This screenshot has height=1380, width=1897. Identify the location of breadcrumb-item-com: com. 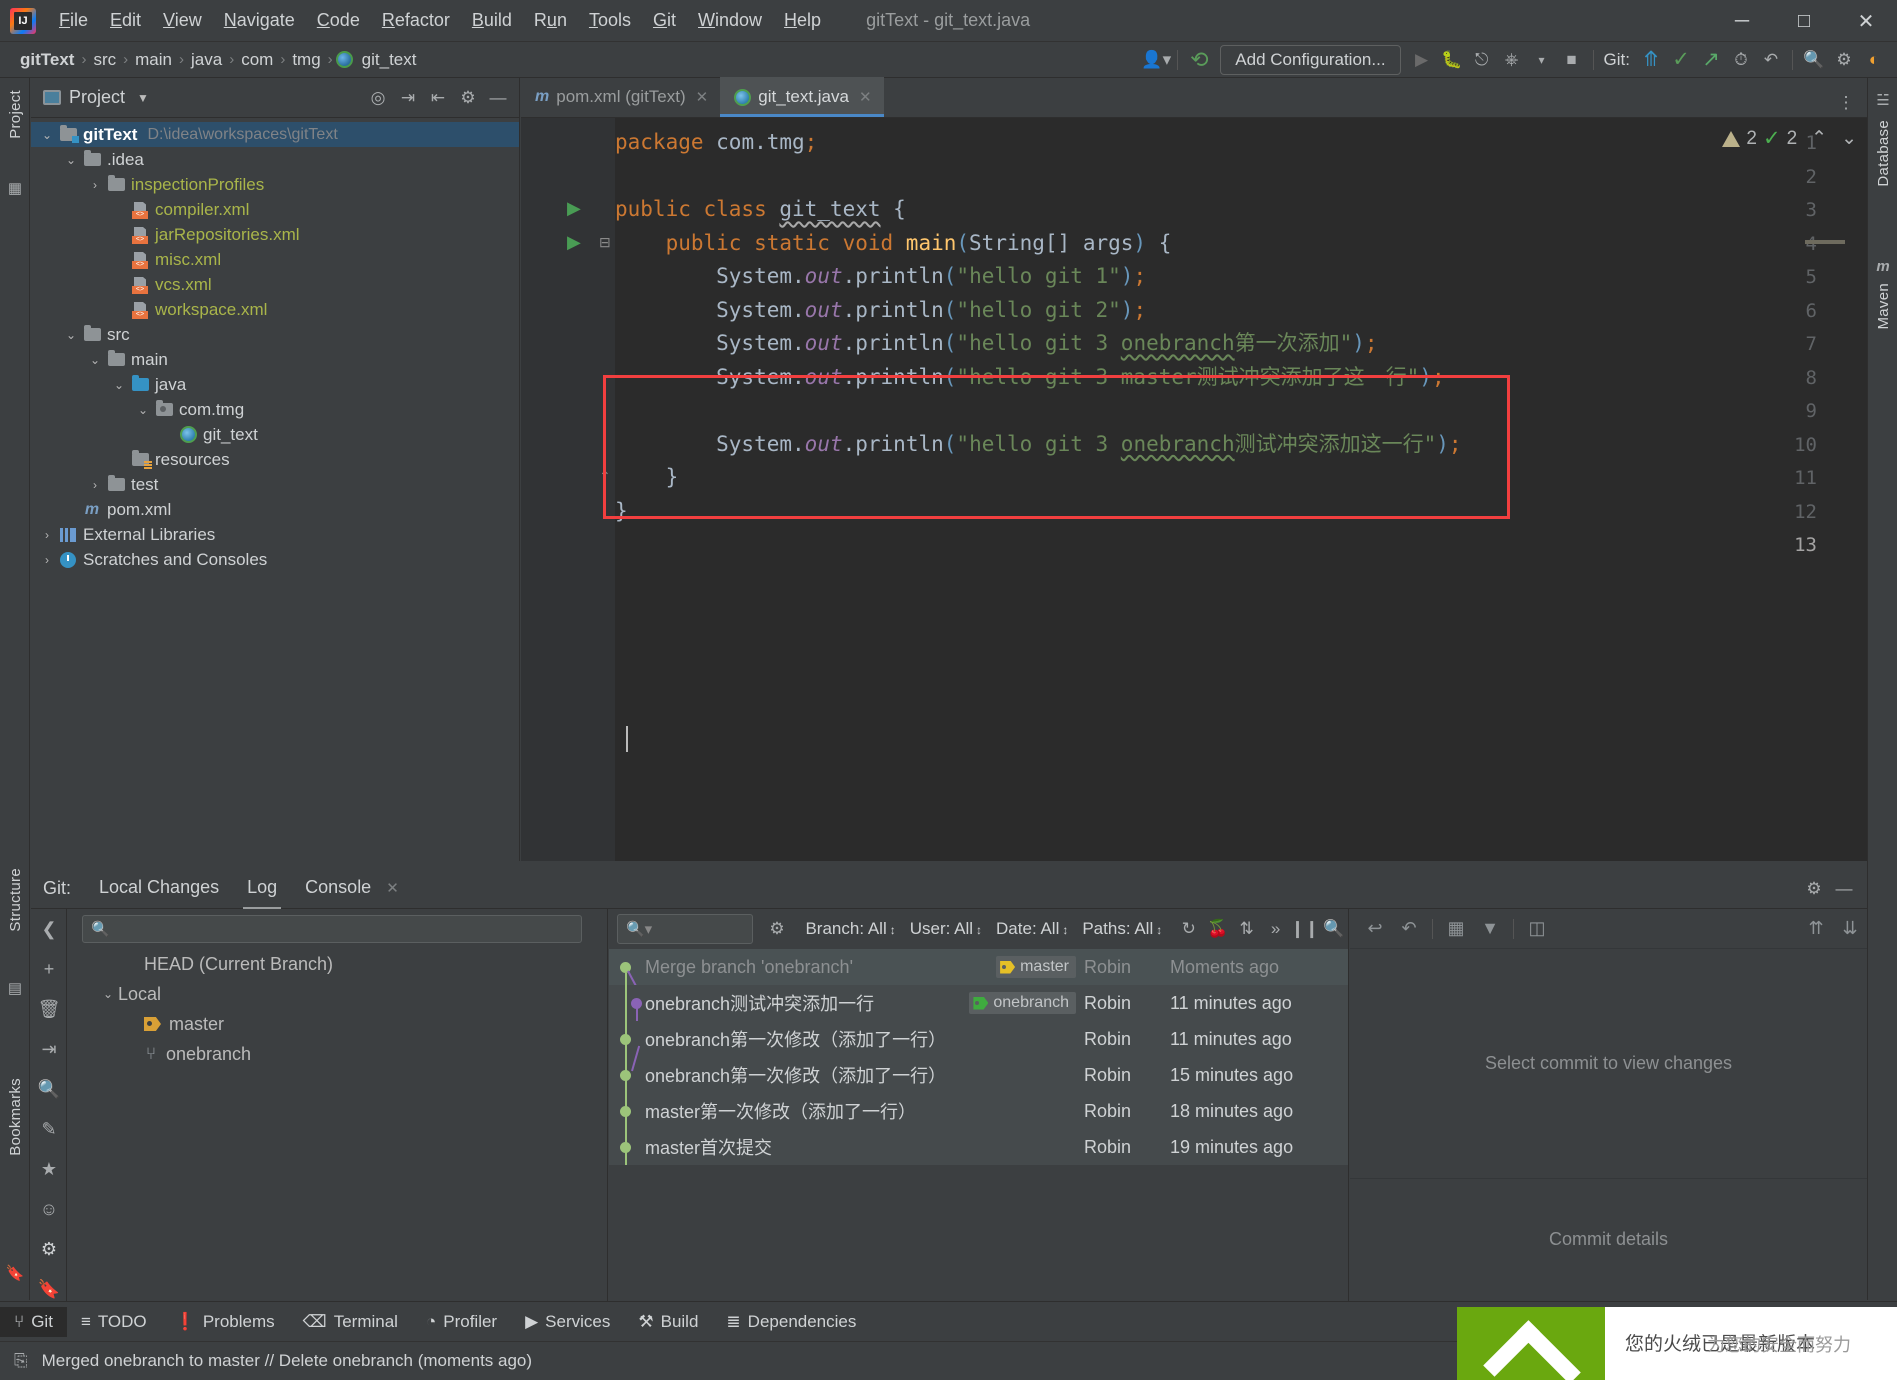
(257, 60).